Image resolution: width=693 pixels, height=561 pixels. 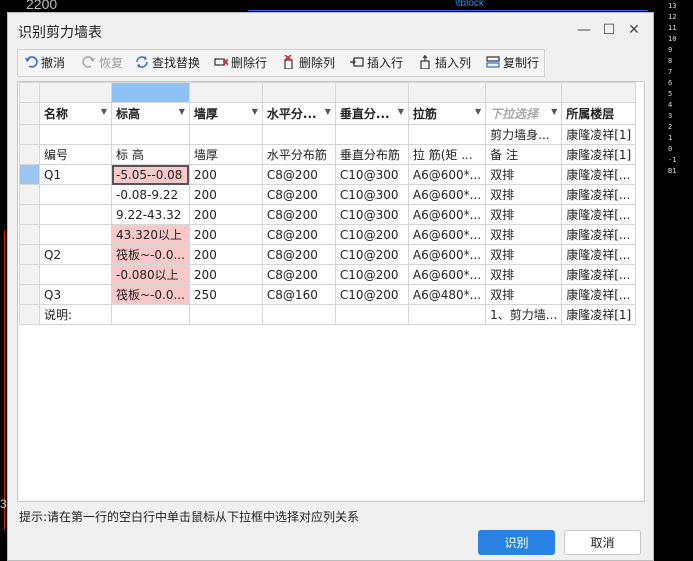 What do you see at coordinates (150, 194) in the screenshot?
I see `table-cell: -0.08-9.22` at bounding box center [150, 194].